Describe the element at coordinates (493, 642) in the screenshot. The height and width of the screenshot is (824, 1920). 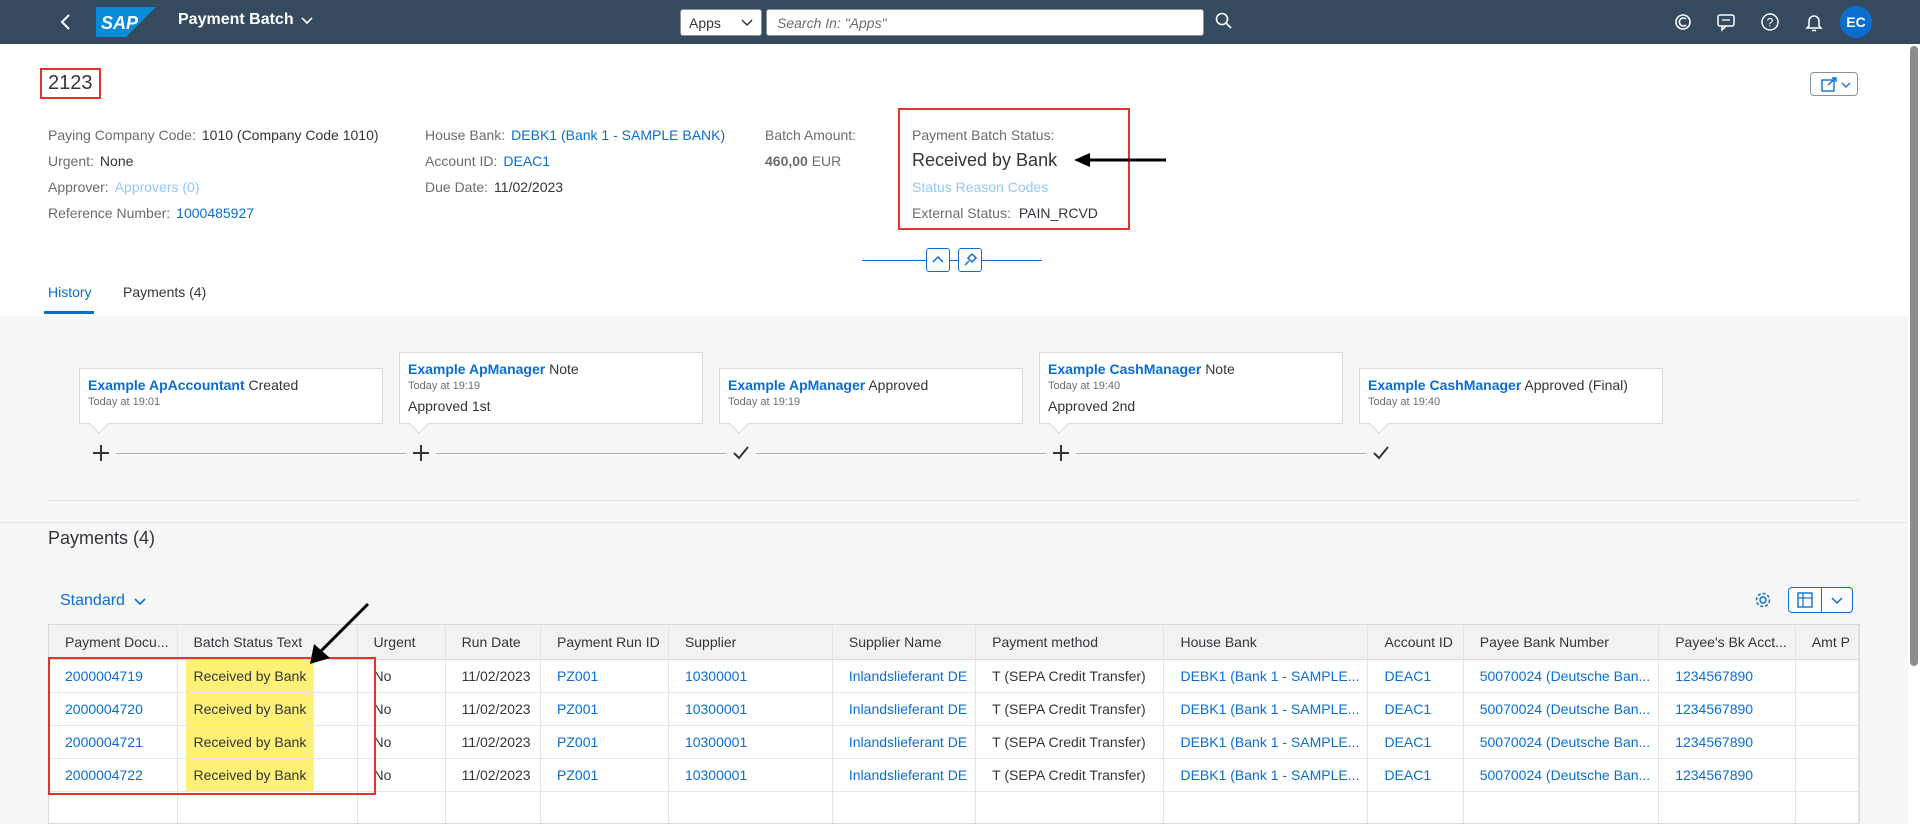
I see `column-header: Run Date` at that location.